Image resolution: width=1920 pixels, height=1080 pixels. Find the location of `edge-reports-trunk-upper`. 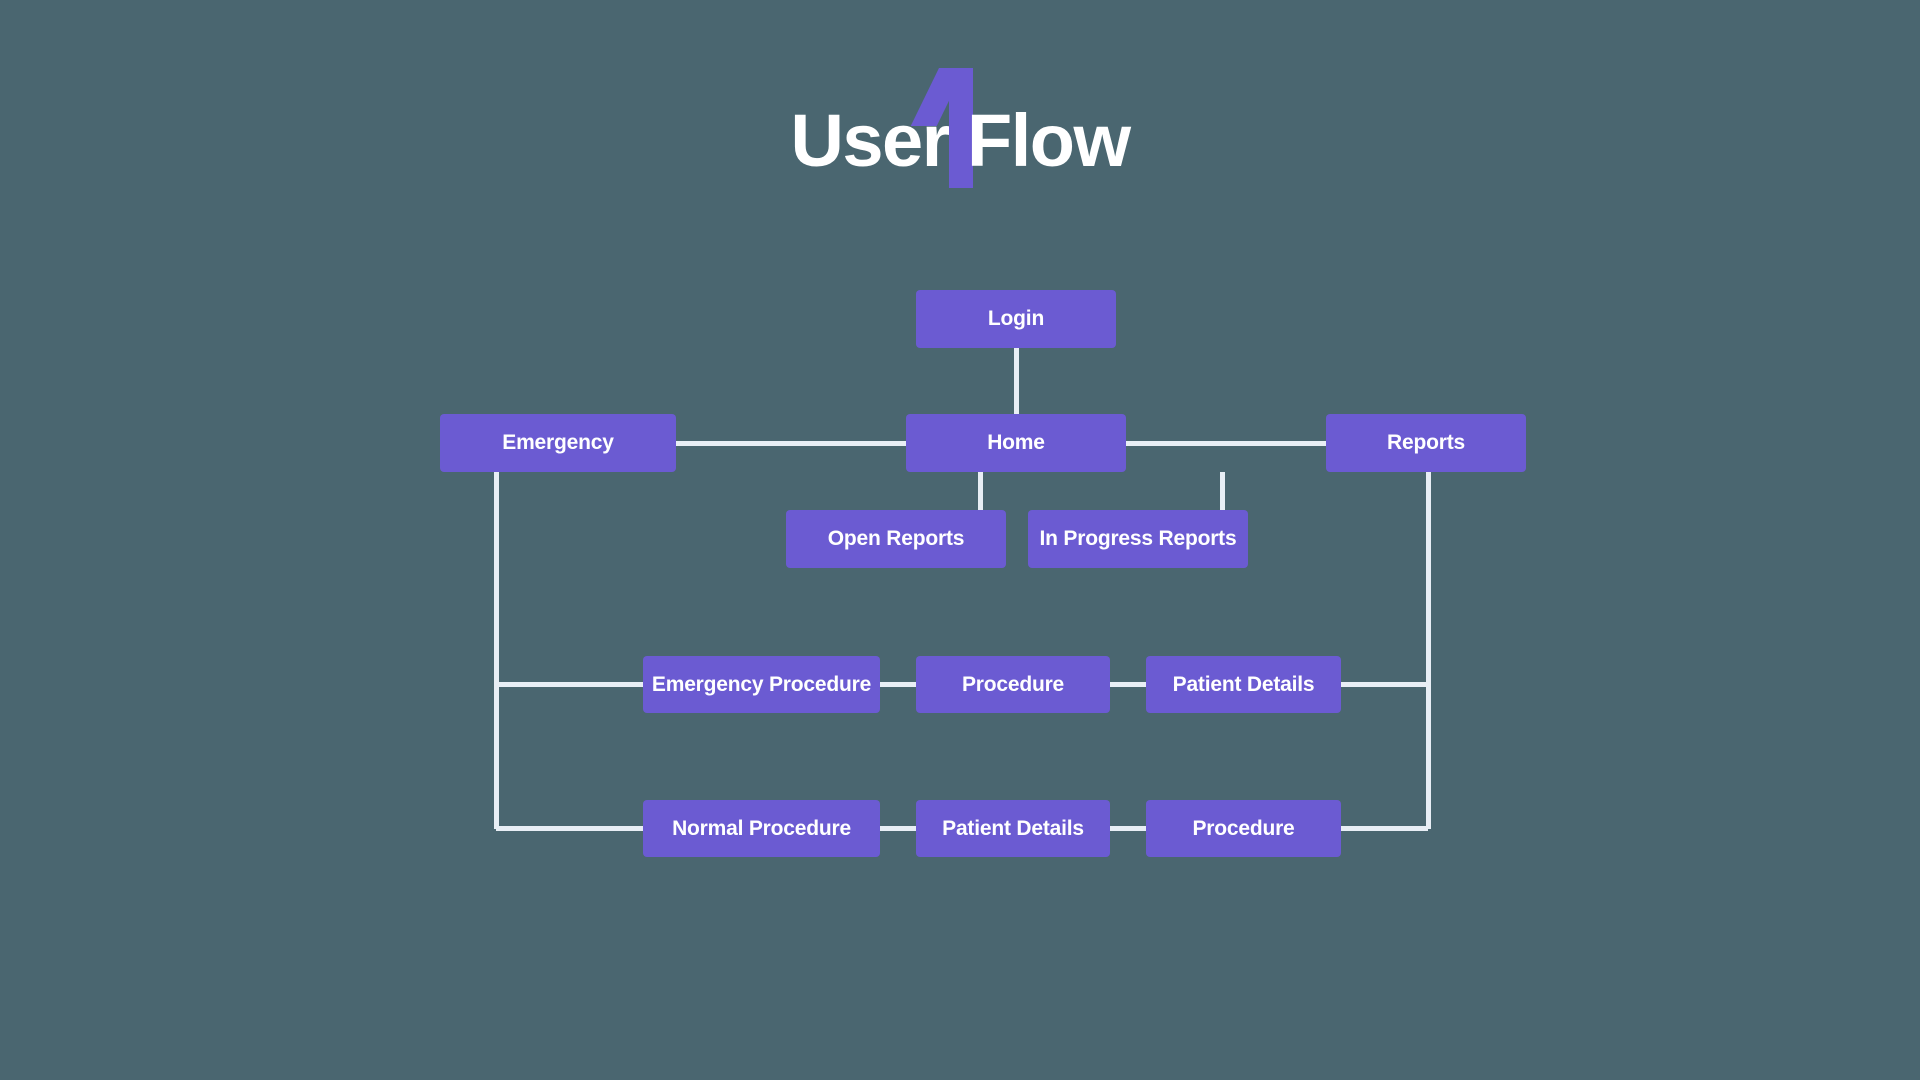

edge-reports-trunk-upper is located at coordinates (1428, 578).